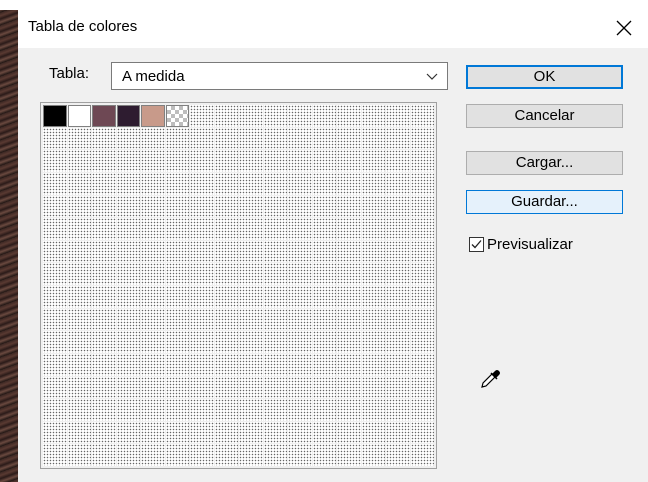 Image resolution: width=648 pixels, height=482 pixels. Describe the element at coordinates (624, 28) in the screenshot. I see `close-button` at that location.